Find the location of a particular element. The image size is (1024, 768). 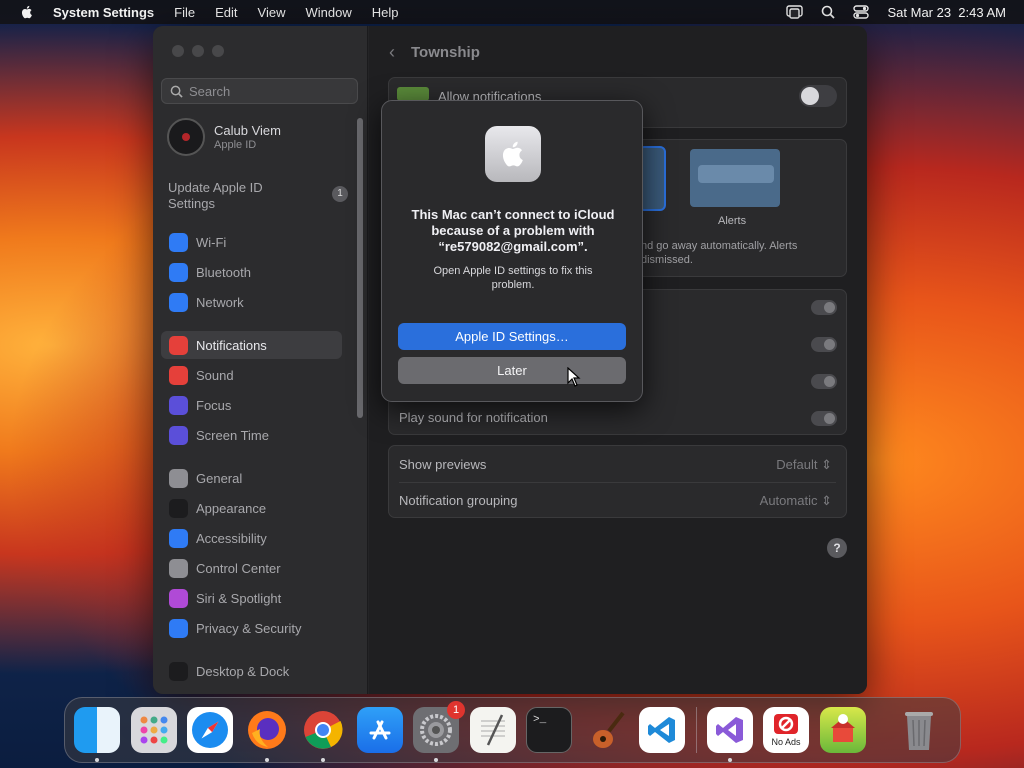

minimize-button is located at coordinates (198, 51).